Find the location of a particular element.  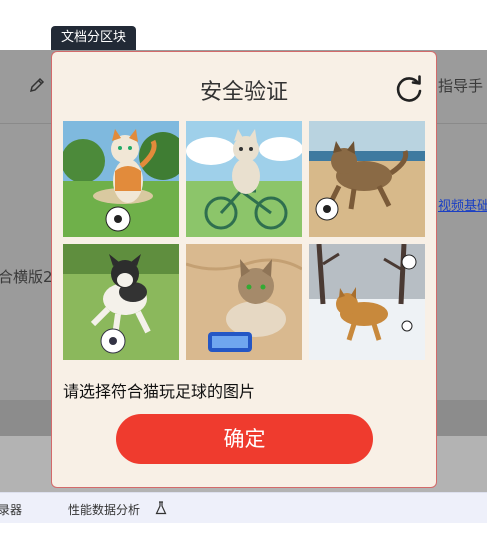

background-link: 视频基础 is located at coordinates (462, 204).